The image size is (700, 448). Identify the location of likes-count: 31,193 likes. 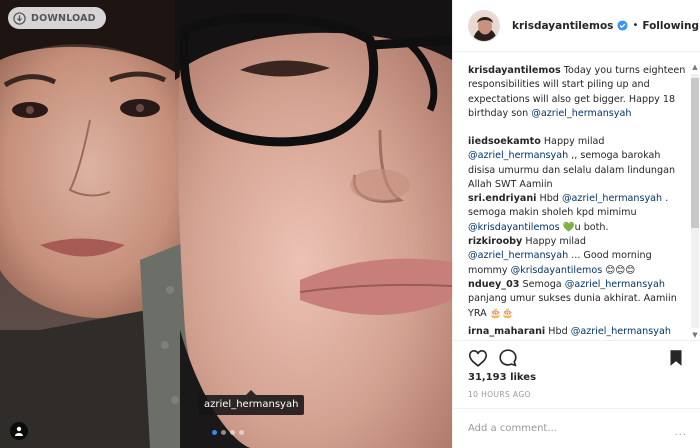
(502, 377).